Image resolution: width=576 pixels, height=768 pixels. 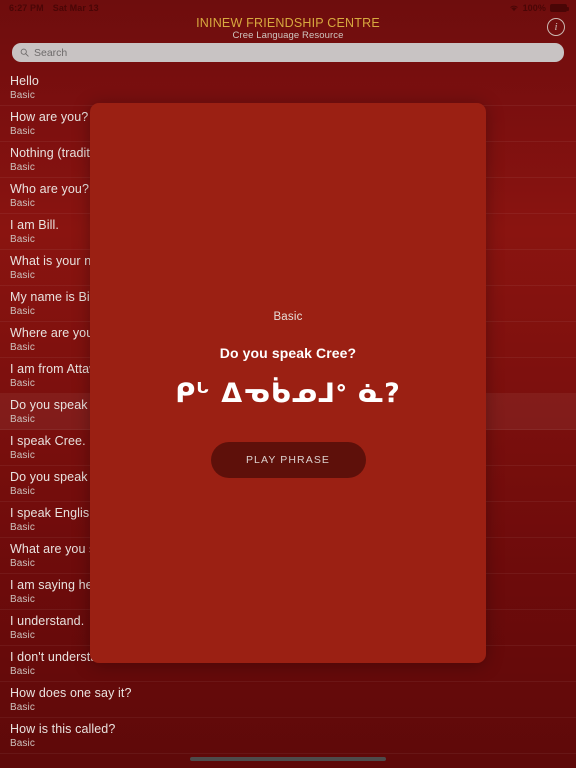 I want to click on play-phrase-button: PLAY PHRASE, so click(x=288, y=460).